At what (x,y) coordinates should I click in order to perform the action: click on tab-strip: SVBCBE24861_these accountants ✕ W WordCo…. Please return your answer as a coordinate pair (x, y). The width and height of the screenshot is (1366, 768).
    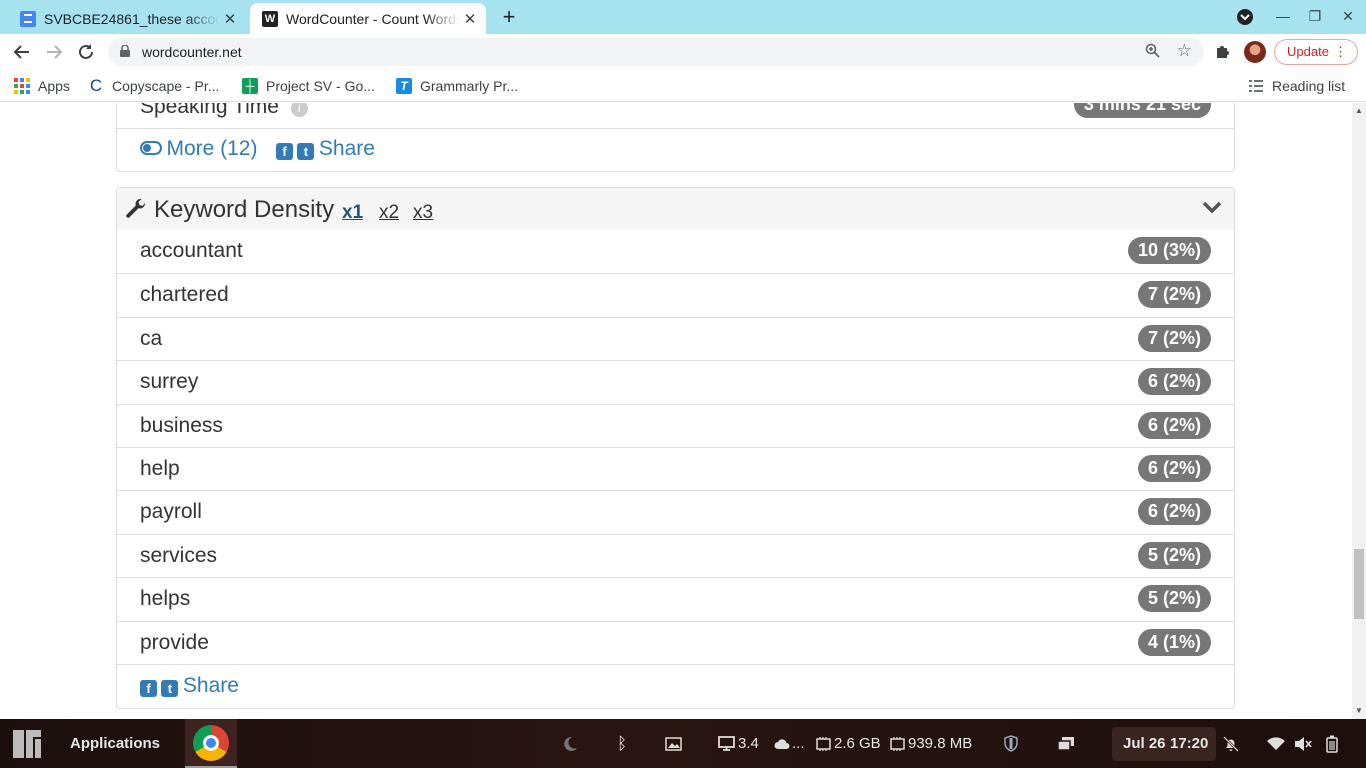
    Looking at the image, I should click on (683, 17).